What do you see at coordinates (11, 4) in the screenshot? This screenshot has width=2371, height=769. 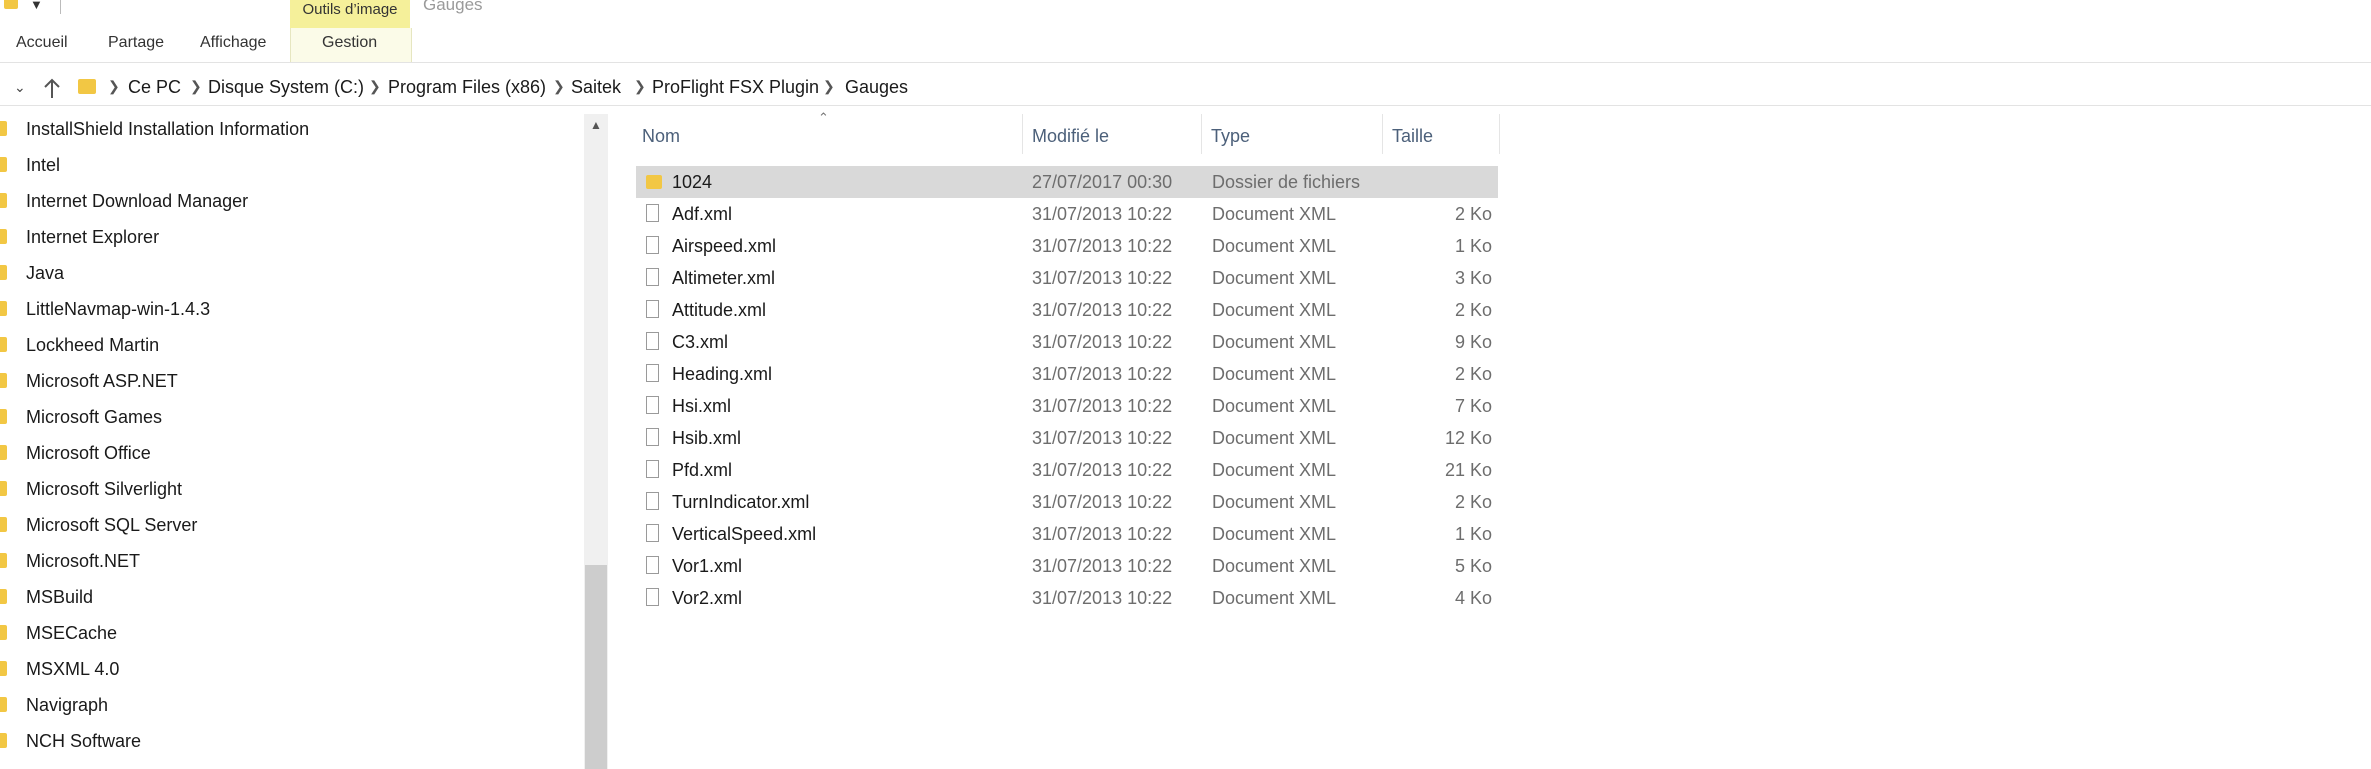 I see `quick-access-folder-icon` at bounding box center [11, 4].